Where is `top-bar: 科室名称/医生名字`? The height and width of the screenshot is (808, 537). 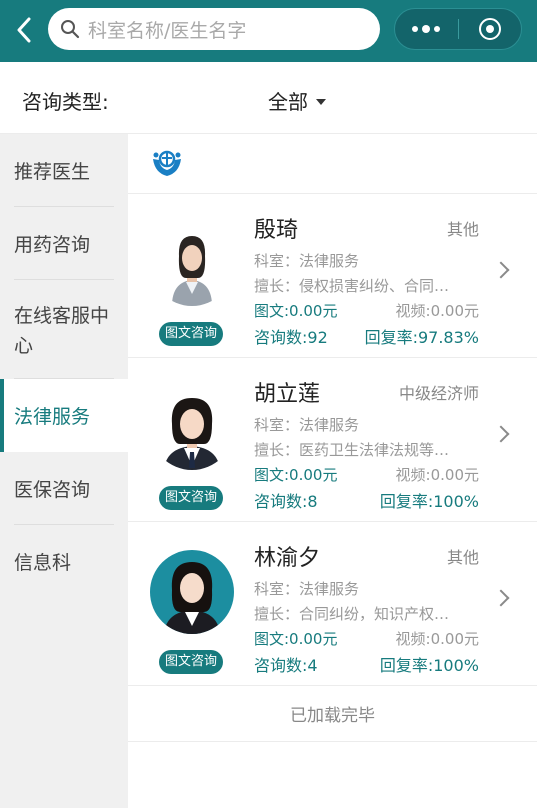
top-bar: 科室名称/医生名字 is located at coordinates (268, 31).